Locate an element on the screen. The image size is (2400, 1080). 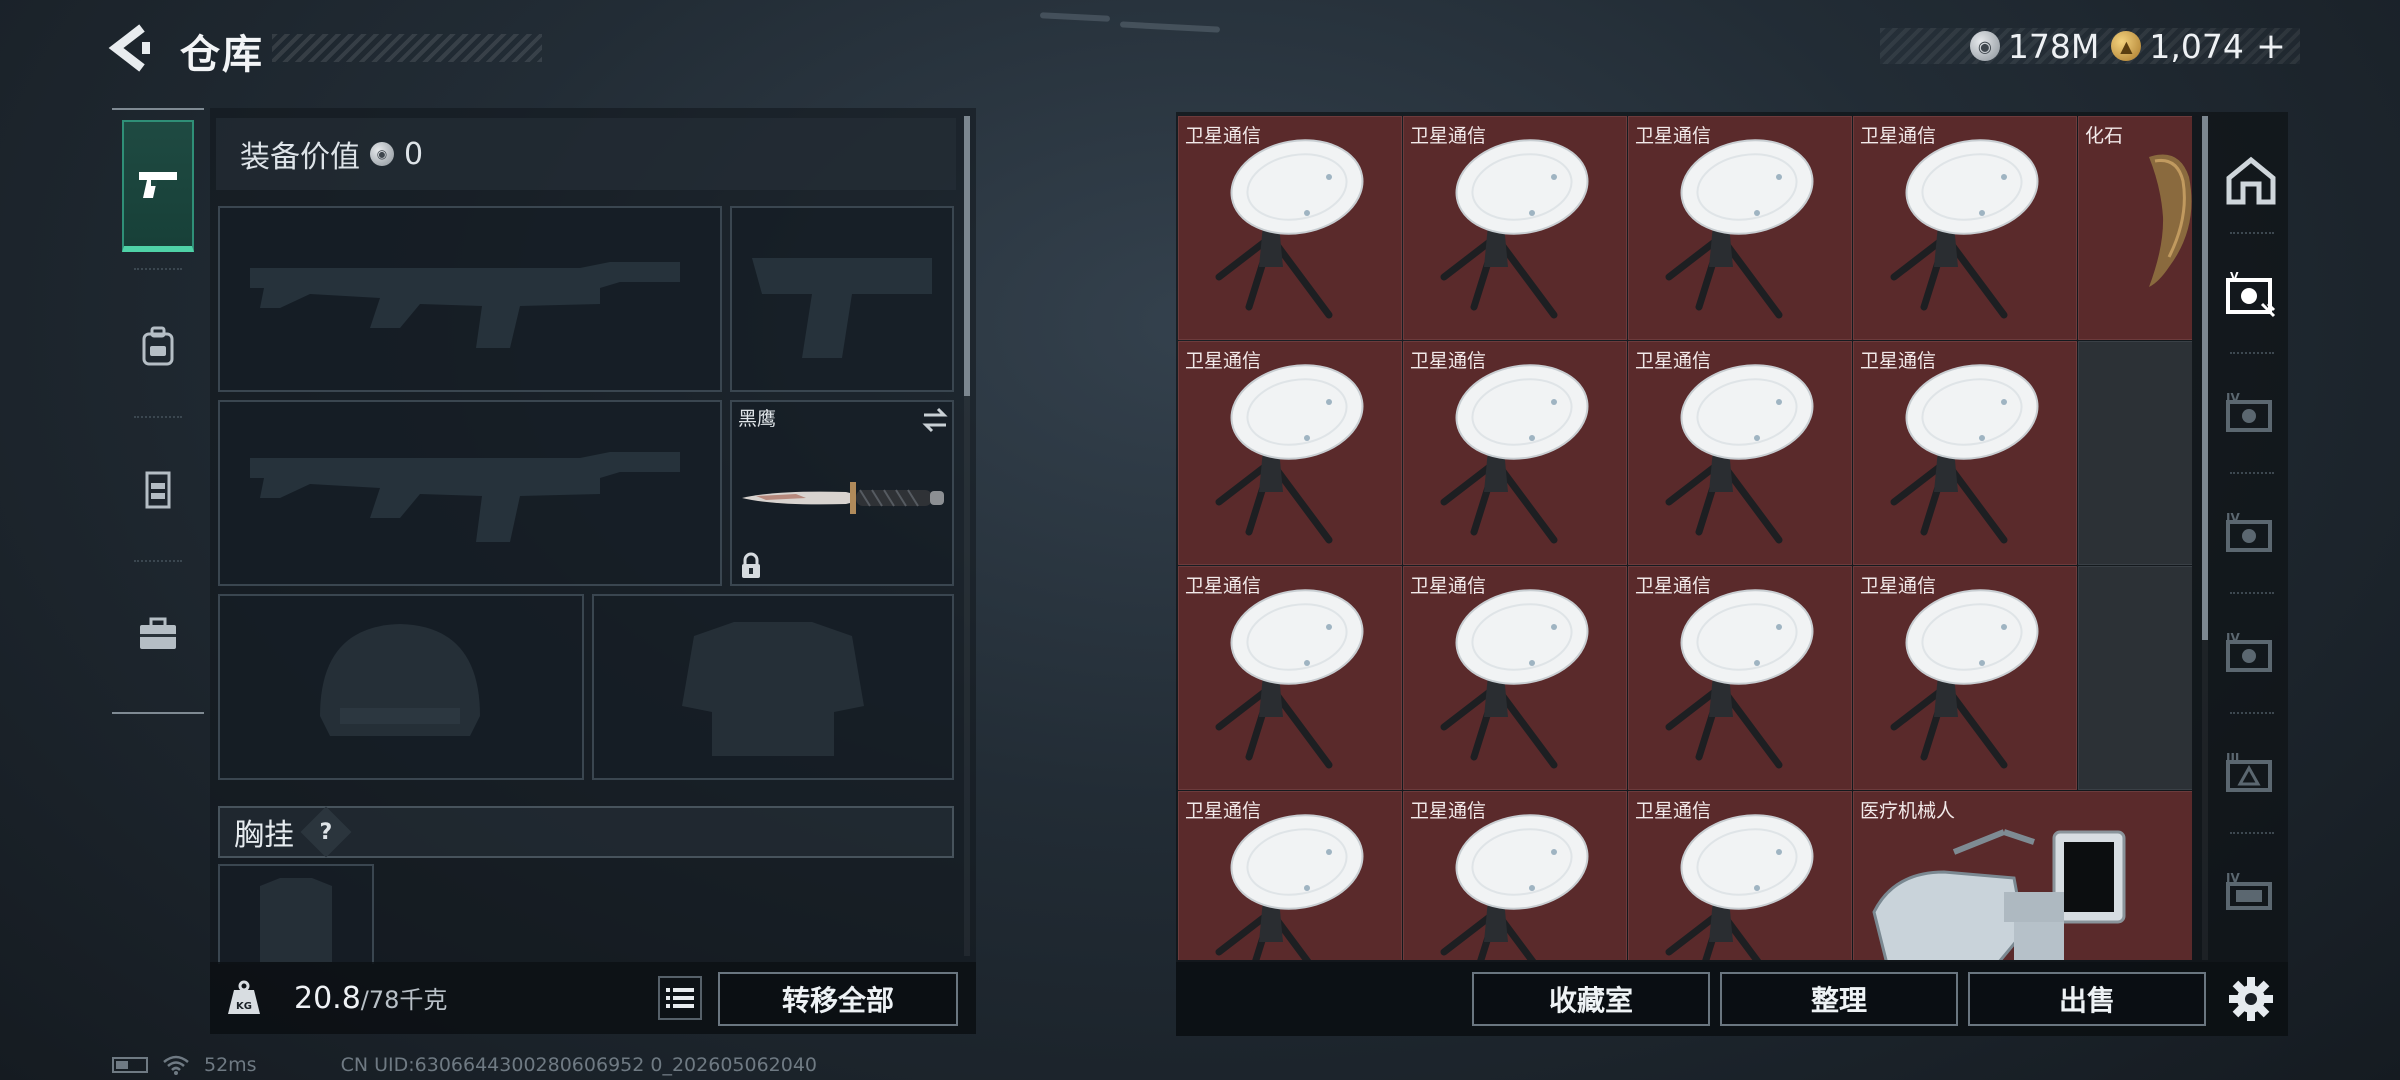
body-armor-slot is located at coordinates (773, 687).